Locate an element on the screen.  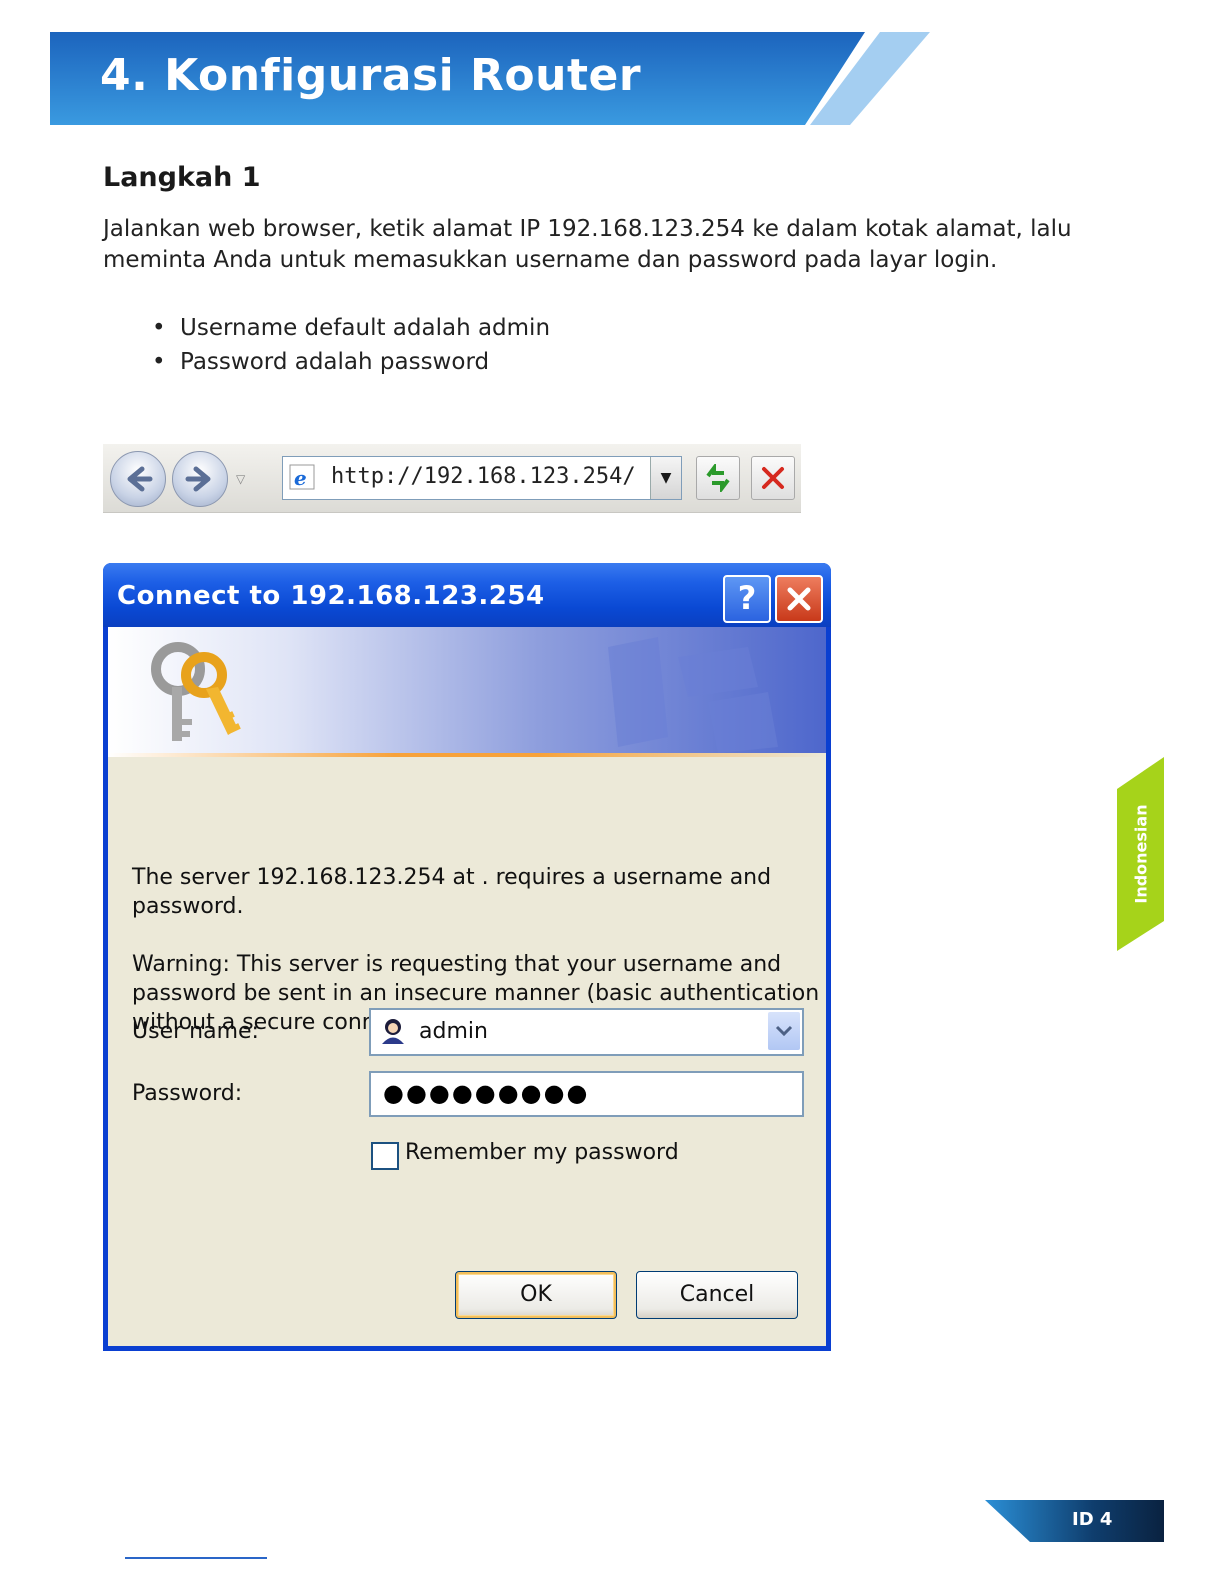
browser-toolbar: ▽ e http://192.168.123.254/ ▼ is located at coordinates (452, 478).